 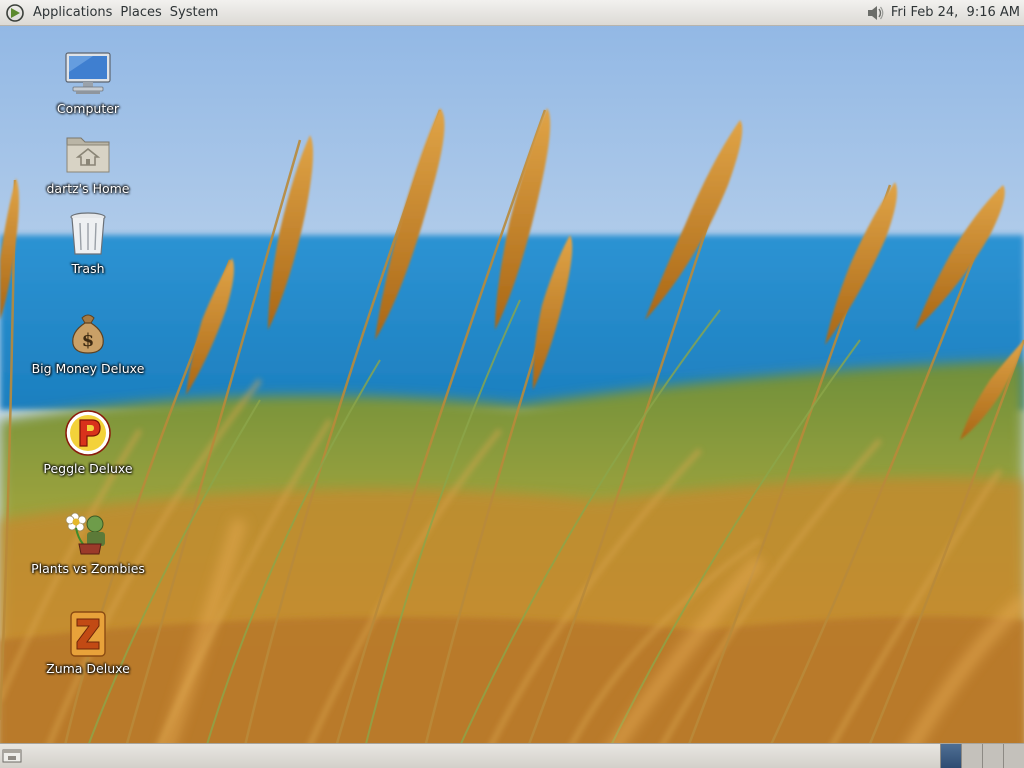 What do you see at coordinates (88, 73) in the screenshot?
I see `computer-monitor-icon` at bounding box center [88, 73].